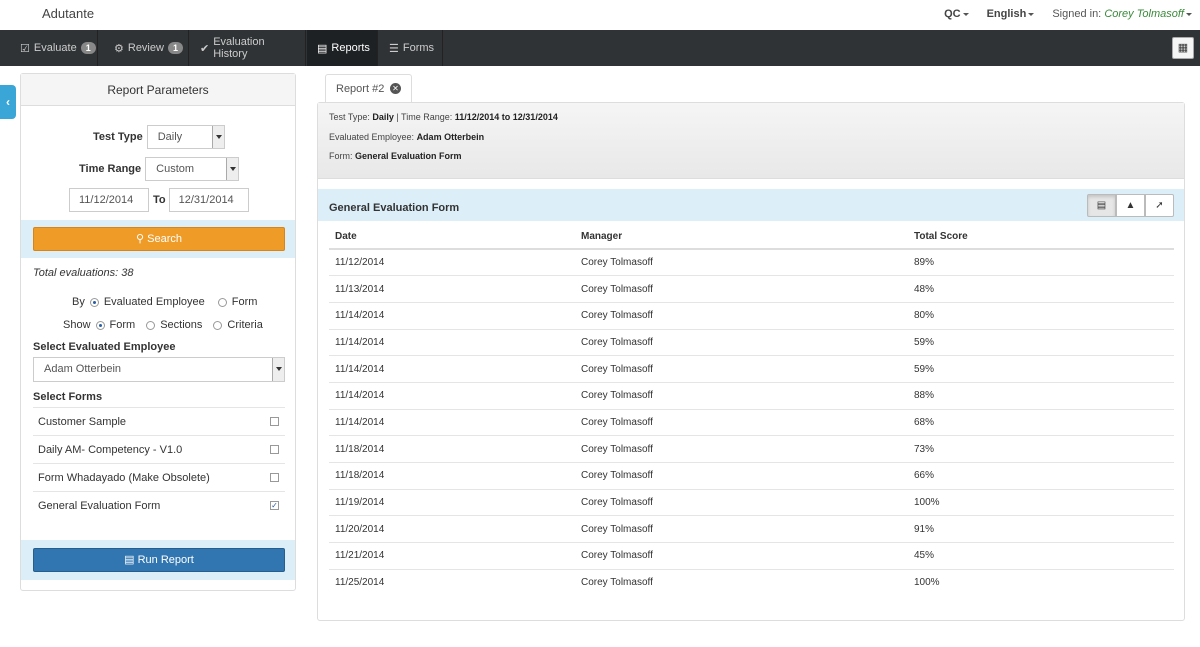 The height and width of the screenshot is (647, 1200). What do you see at coordinates (205, 48) in the screenshot?
I see `checkmark-icon: ✔` at bounding box center [205, 48].